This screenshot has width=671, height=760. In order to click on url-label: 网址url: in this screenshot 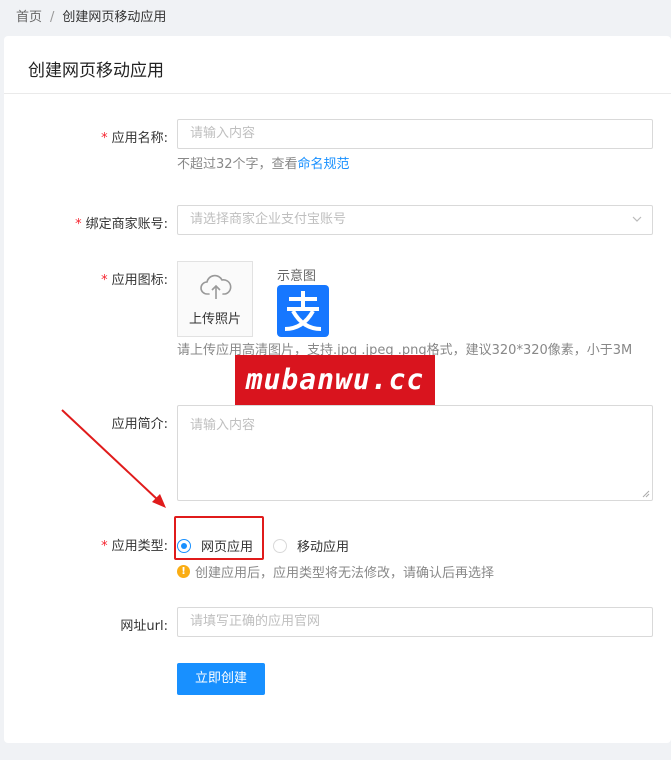, I will do `click(144, 626)`.